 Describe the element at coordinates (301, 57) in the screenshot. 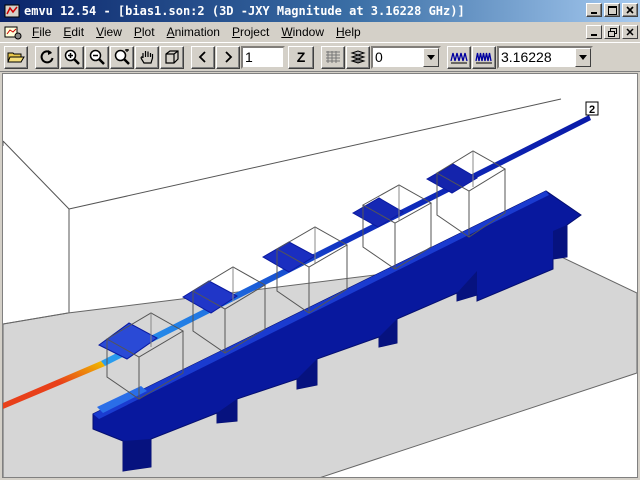

I see `z-axis-button: Z` at that location.